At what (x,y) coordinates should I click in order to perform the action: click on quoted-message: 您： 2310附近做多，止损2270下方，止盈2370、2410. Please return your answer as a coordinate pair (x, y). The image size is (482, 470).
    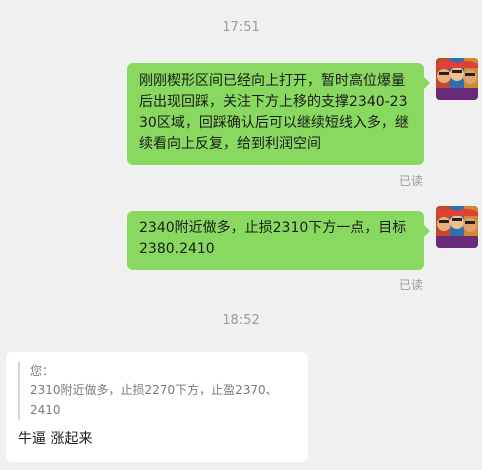
    Looking at the image, I should click on (157, 391).